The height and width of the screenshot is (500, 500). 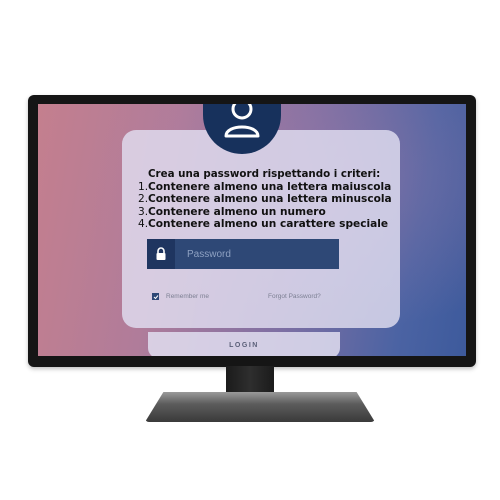 I want to click on remember-label: Remember me, so click(x=187, y=296).